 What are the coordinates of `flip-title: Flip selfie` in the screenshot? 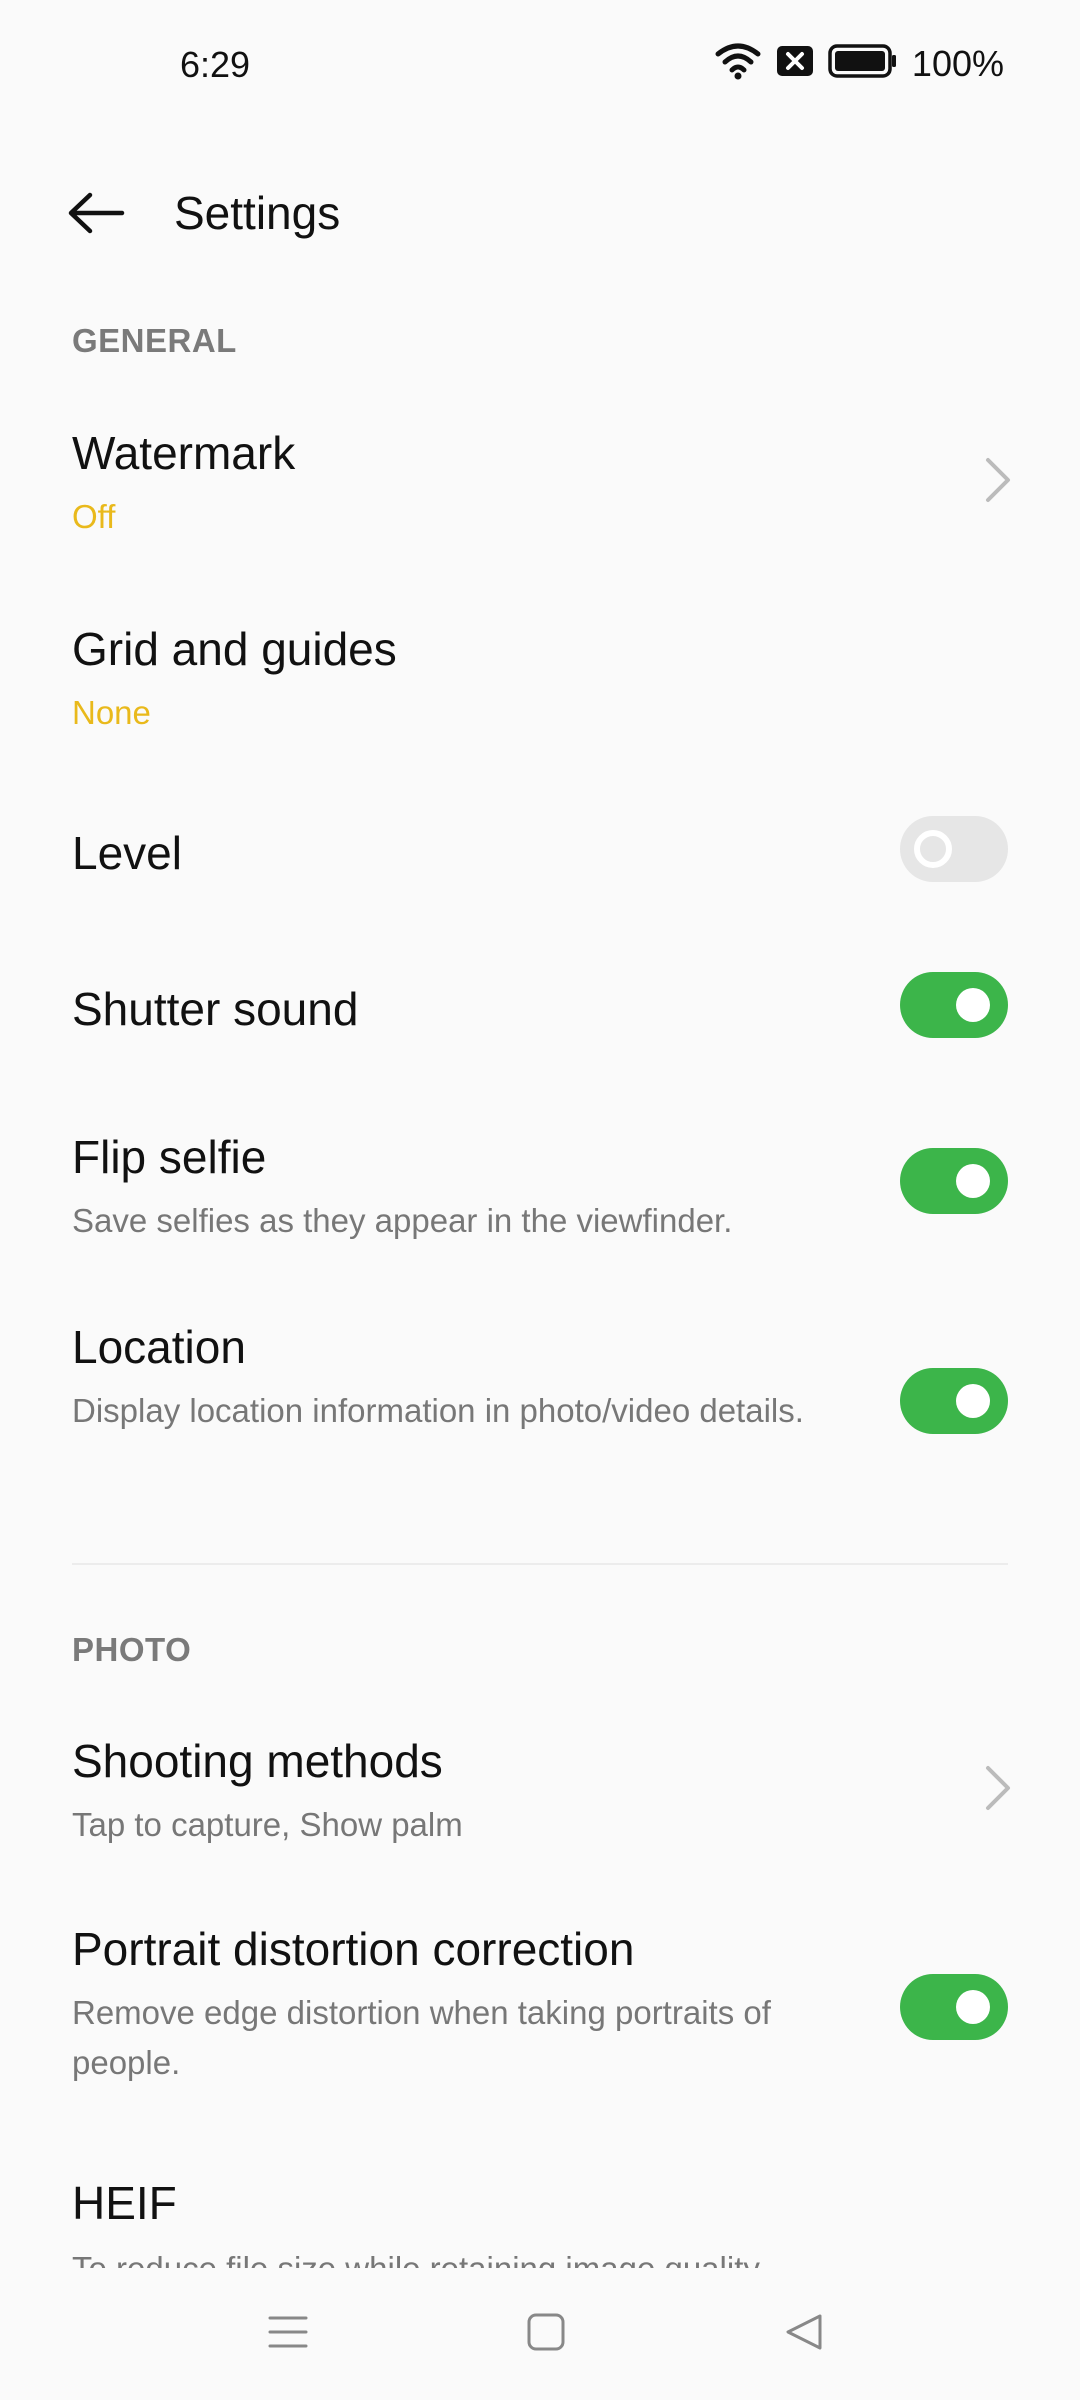 It's located at (169, 1157).